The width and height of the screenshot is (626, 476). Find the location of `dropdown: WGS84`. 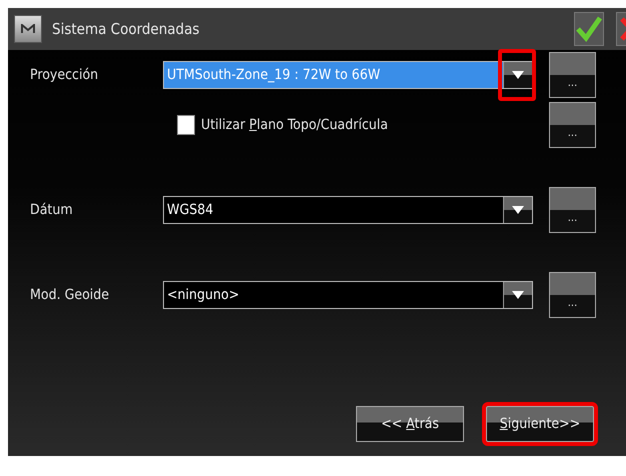

dropdown: WGS84 is located at coordinates (348, 210).